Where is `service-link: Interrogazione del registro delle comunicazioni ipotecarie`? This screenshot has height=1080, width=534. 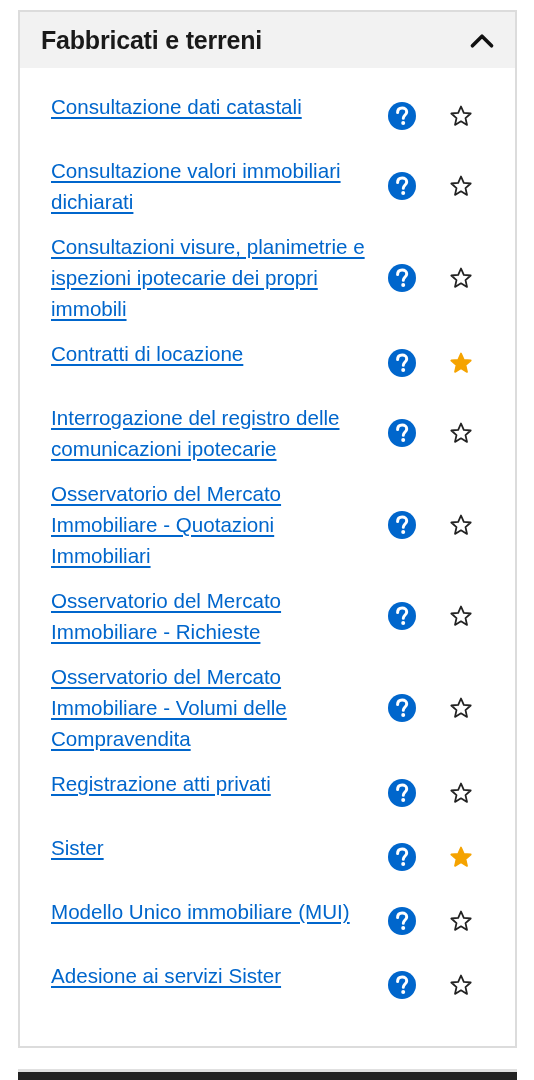 service-link: Interrogazione del registro delle comunicazioni ipotecarie is located at coordinates (212, 433).